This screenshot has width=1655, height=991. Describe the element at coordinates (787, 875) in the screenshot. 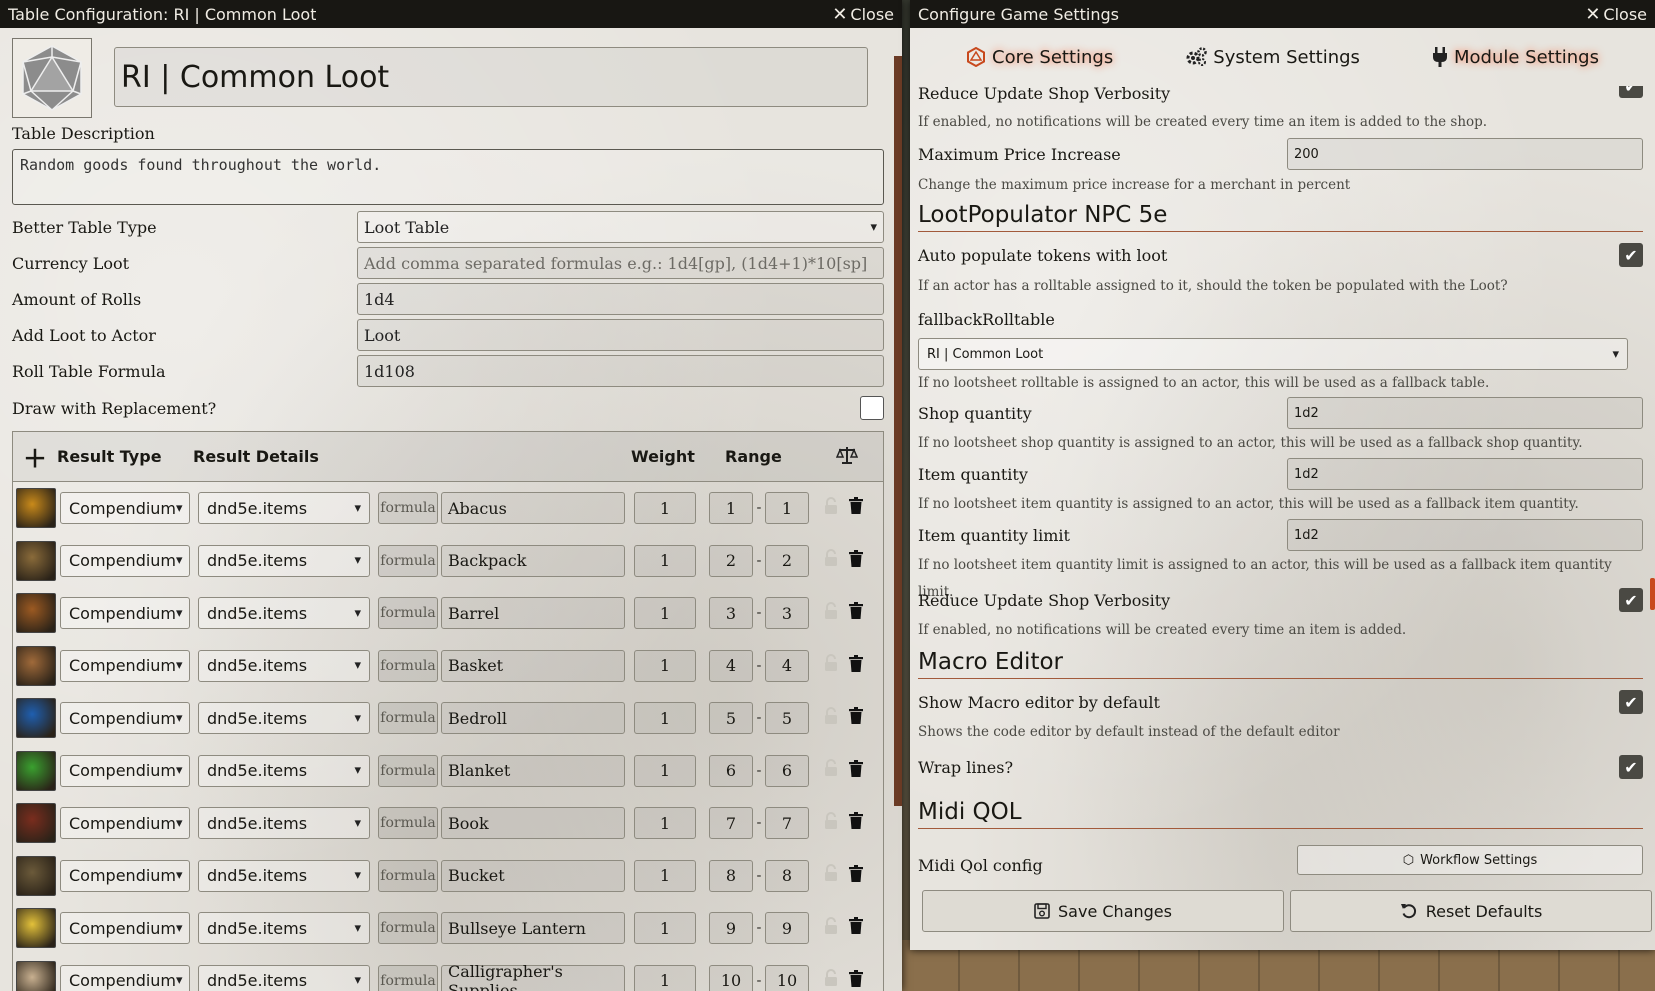

I see `range-high-input: 8` at that location.